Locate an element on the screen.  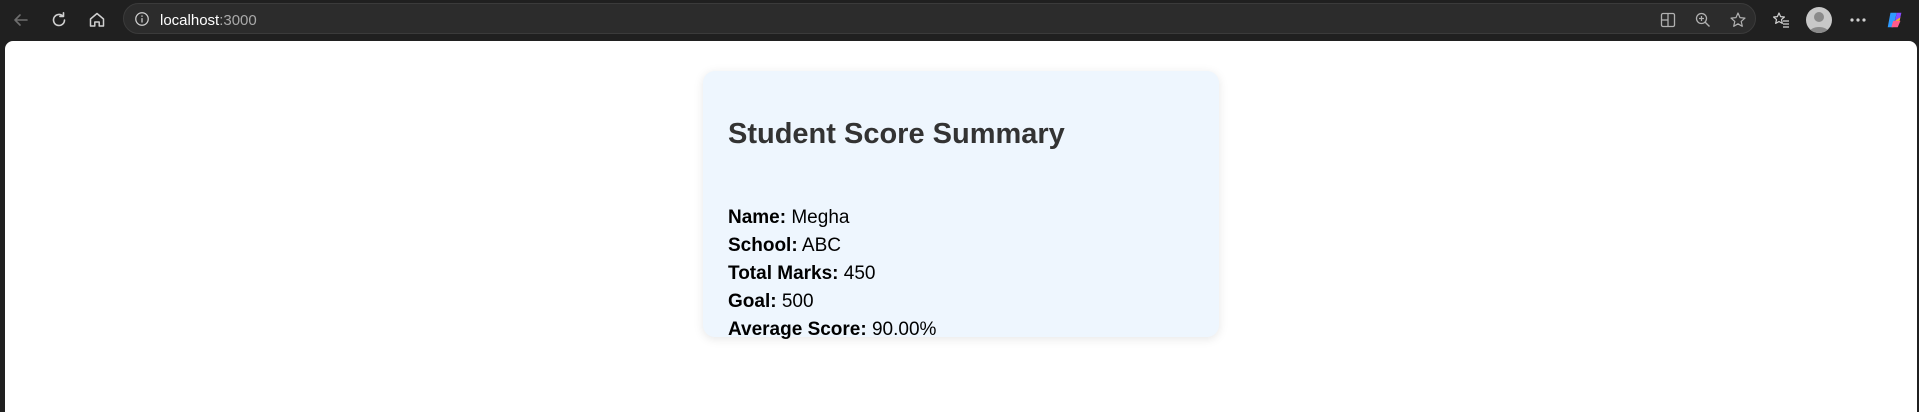
refresh-button is located at coordinates (59, 20).